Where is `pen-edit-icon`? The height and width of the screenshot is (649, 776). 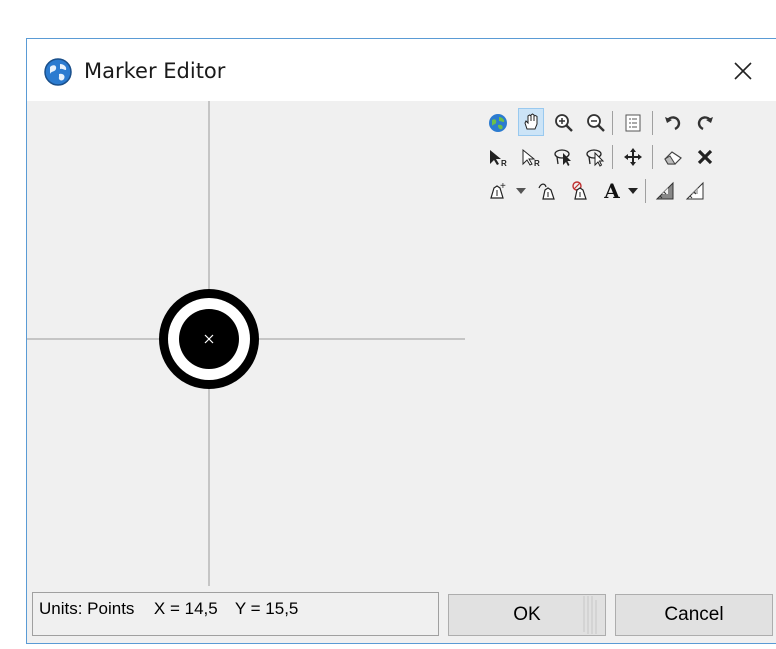 pen-edit-icon is located at coordinates (548, 191).